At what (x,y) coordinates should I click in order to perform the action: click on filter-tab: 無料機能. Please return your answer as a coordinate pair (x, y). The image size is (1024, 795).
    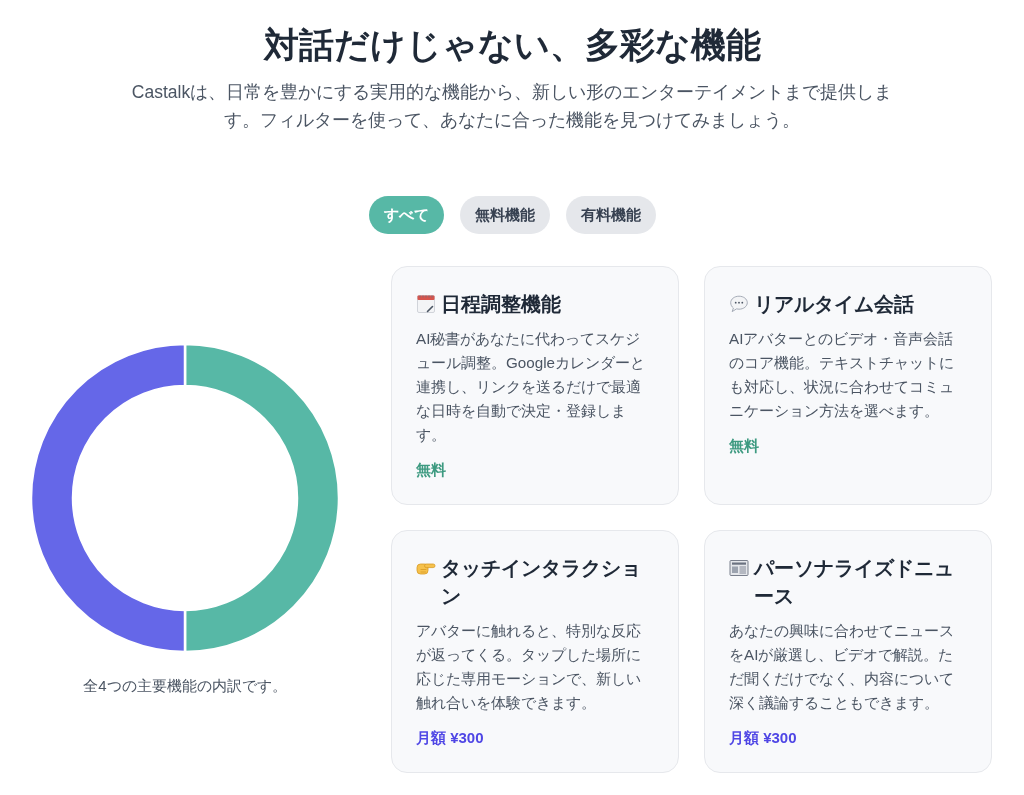
    Looking at the image, I should click on (504, 215).